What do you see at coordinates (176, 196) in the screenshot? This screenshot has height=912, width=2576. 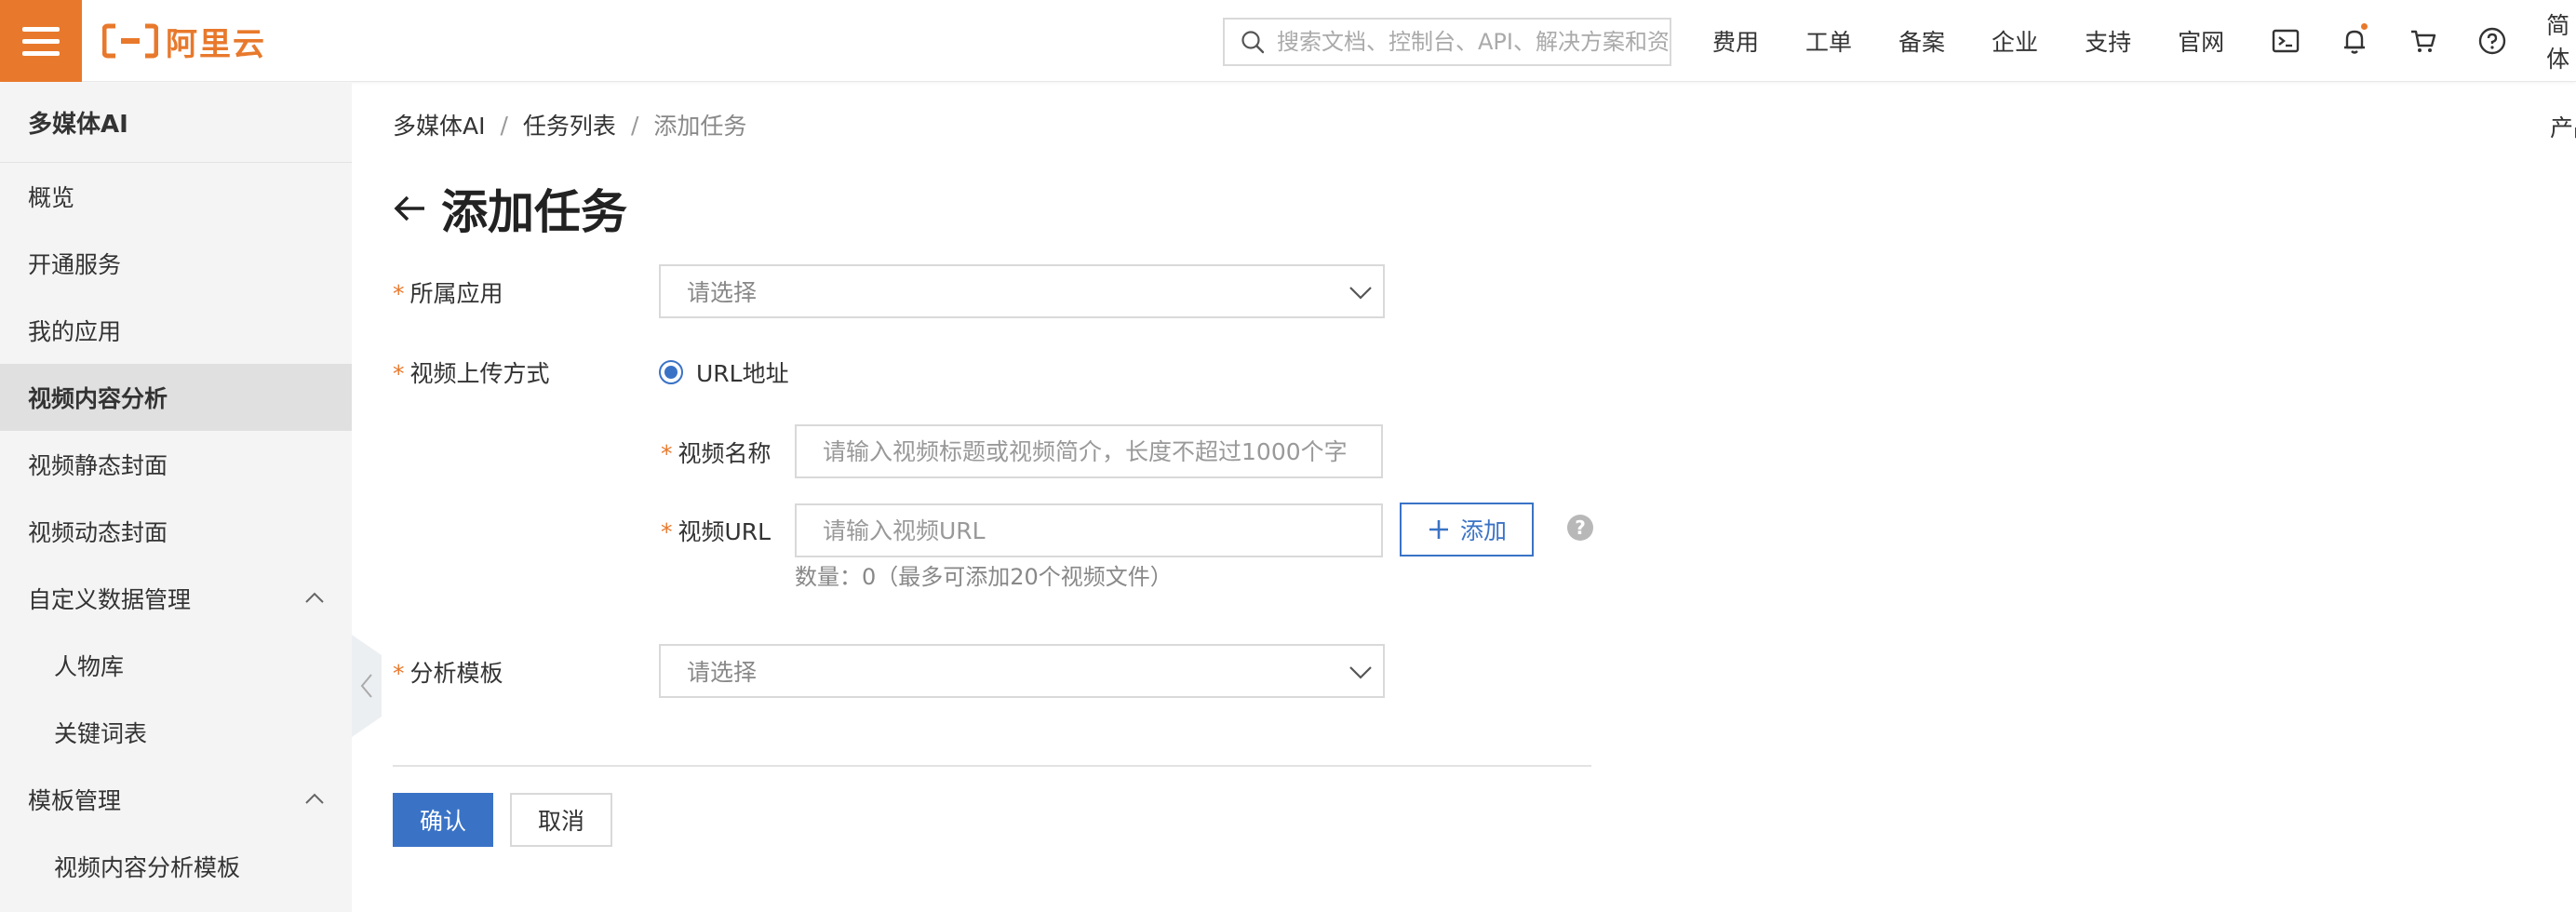 I see `sidebar-item-overview: 概览` at bounding box center [176, 196].